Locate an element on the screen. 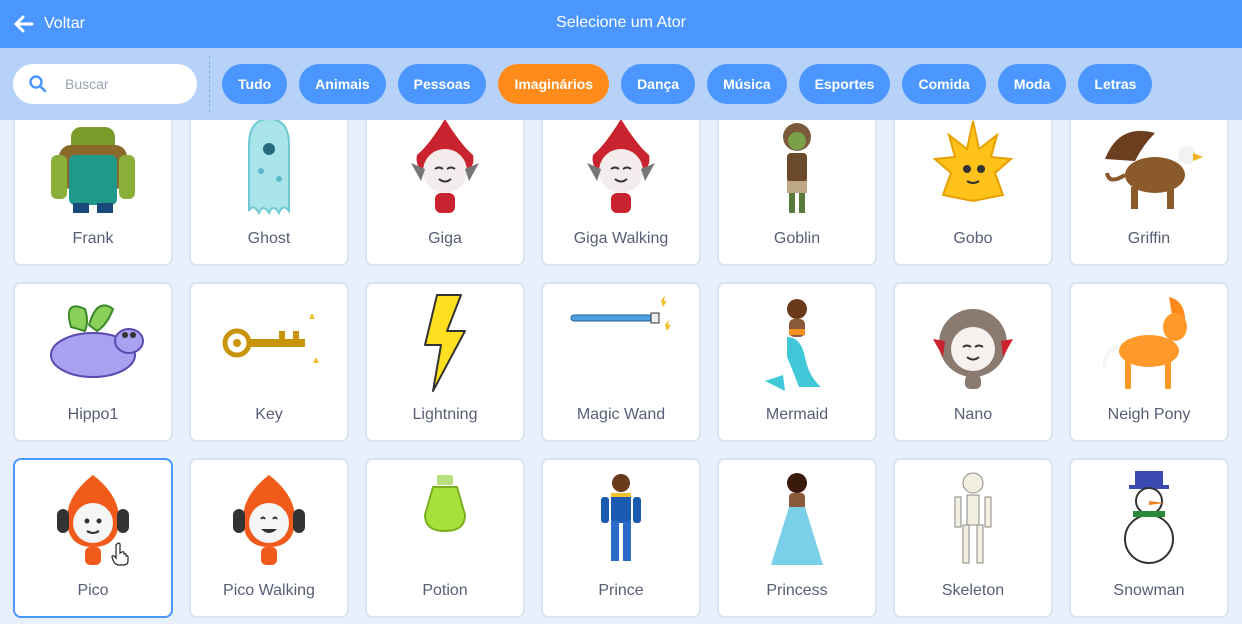  header-bar: Voltar Selecione um Ator is located at coordinates (621, 24).